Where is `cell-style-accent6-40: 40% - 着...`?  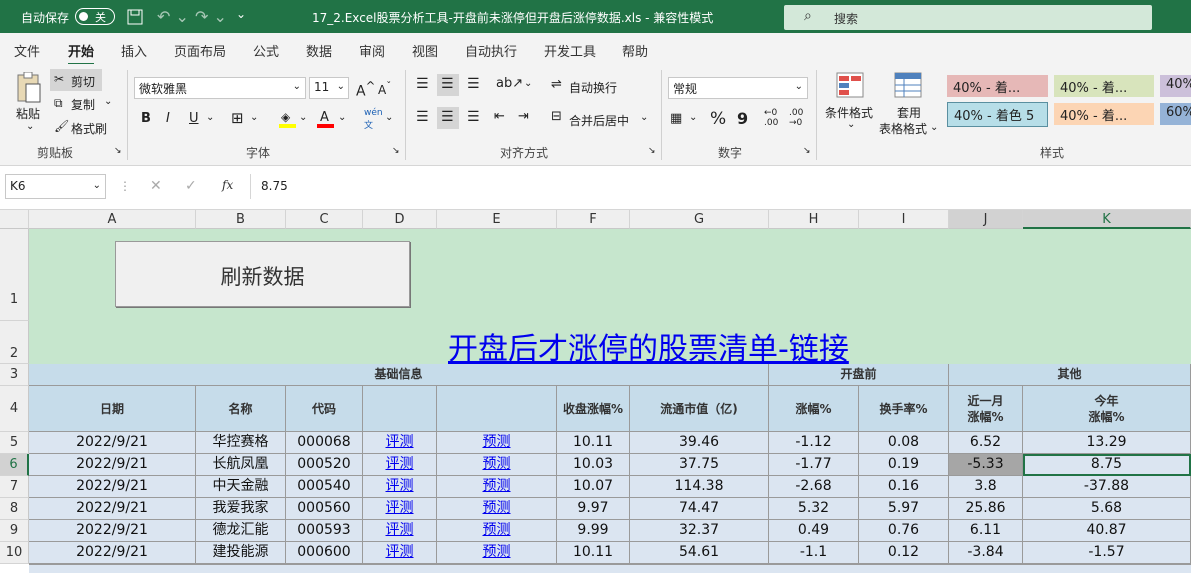
cell-style-accent6-40: 40% - 着... is located at coordinates (1104, 114).